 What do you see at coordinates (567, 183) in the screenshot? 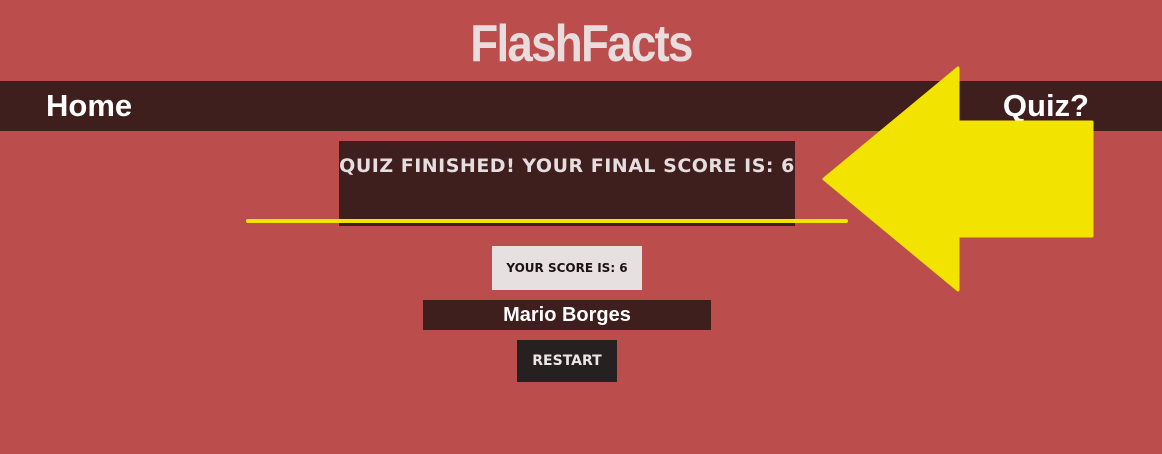
I see `final-score-message: QUIZ FINISHED! YOUR FINAL SCORE IS: 6` at bounding box center [567, 183].